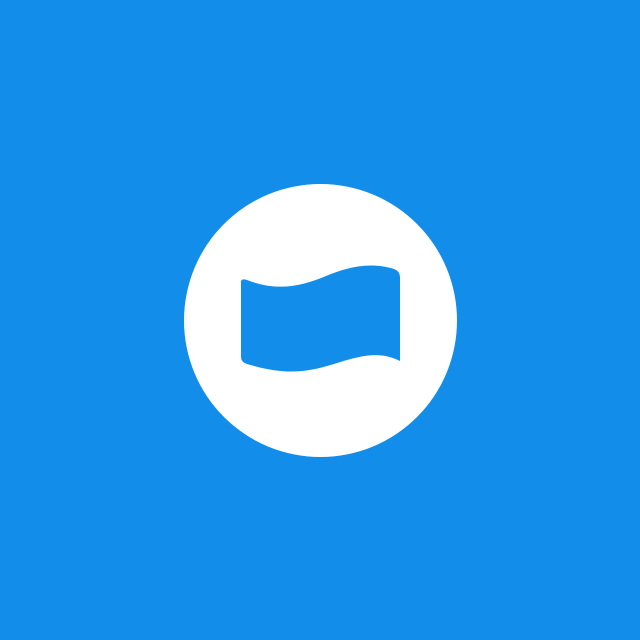  I want to click on flag-shape, so click(320, 318).